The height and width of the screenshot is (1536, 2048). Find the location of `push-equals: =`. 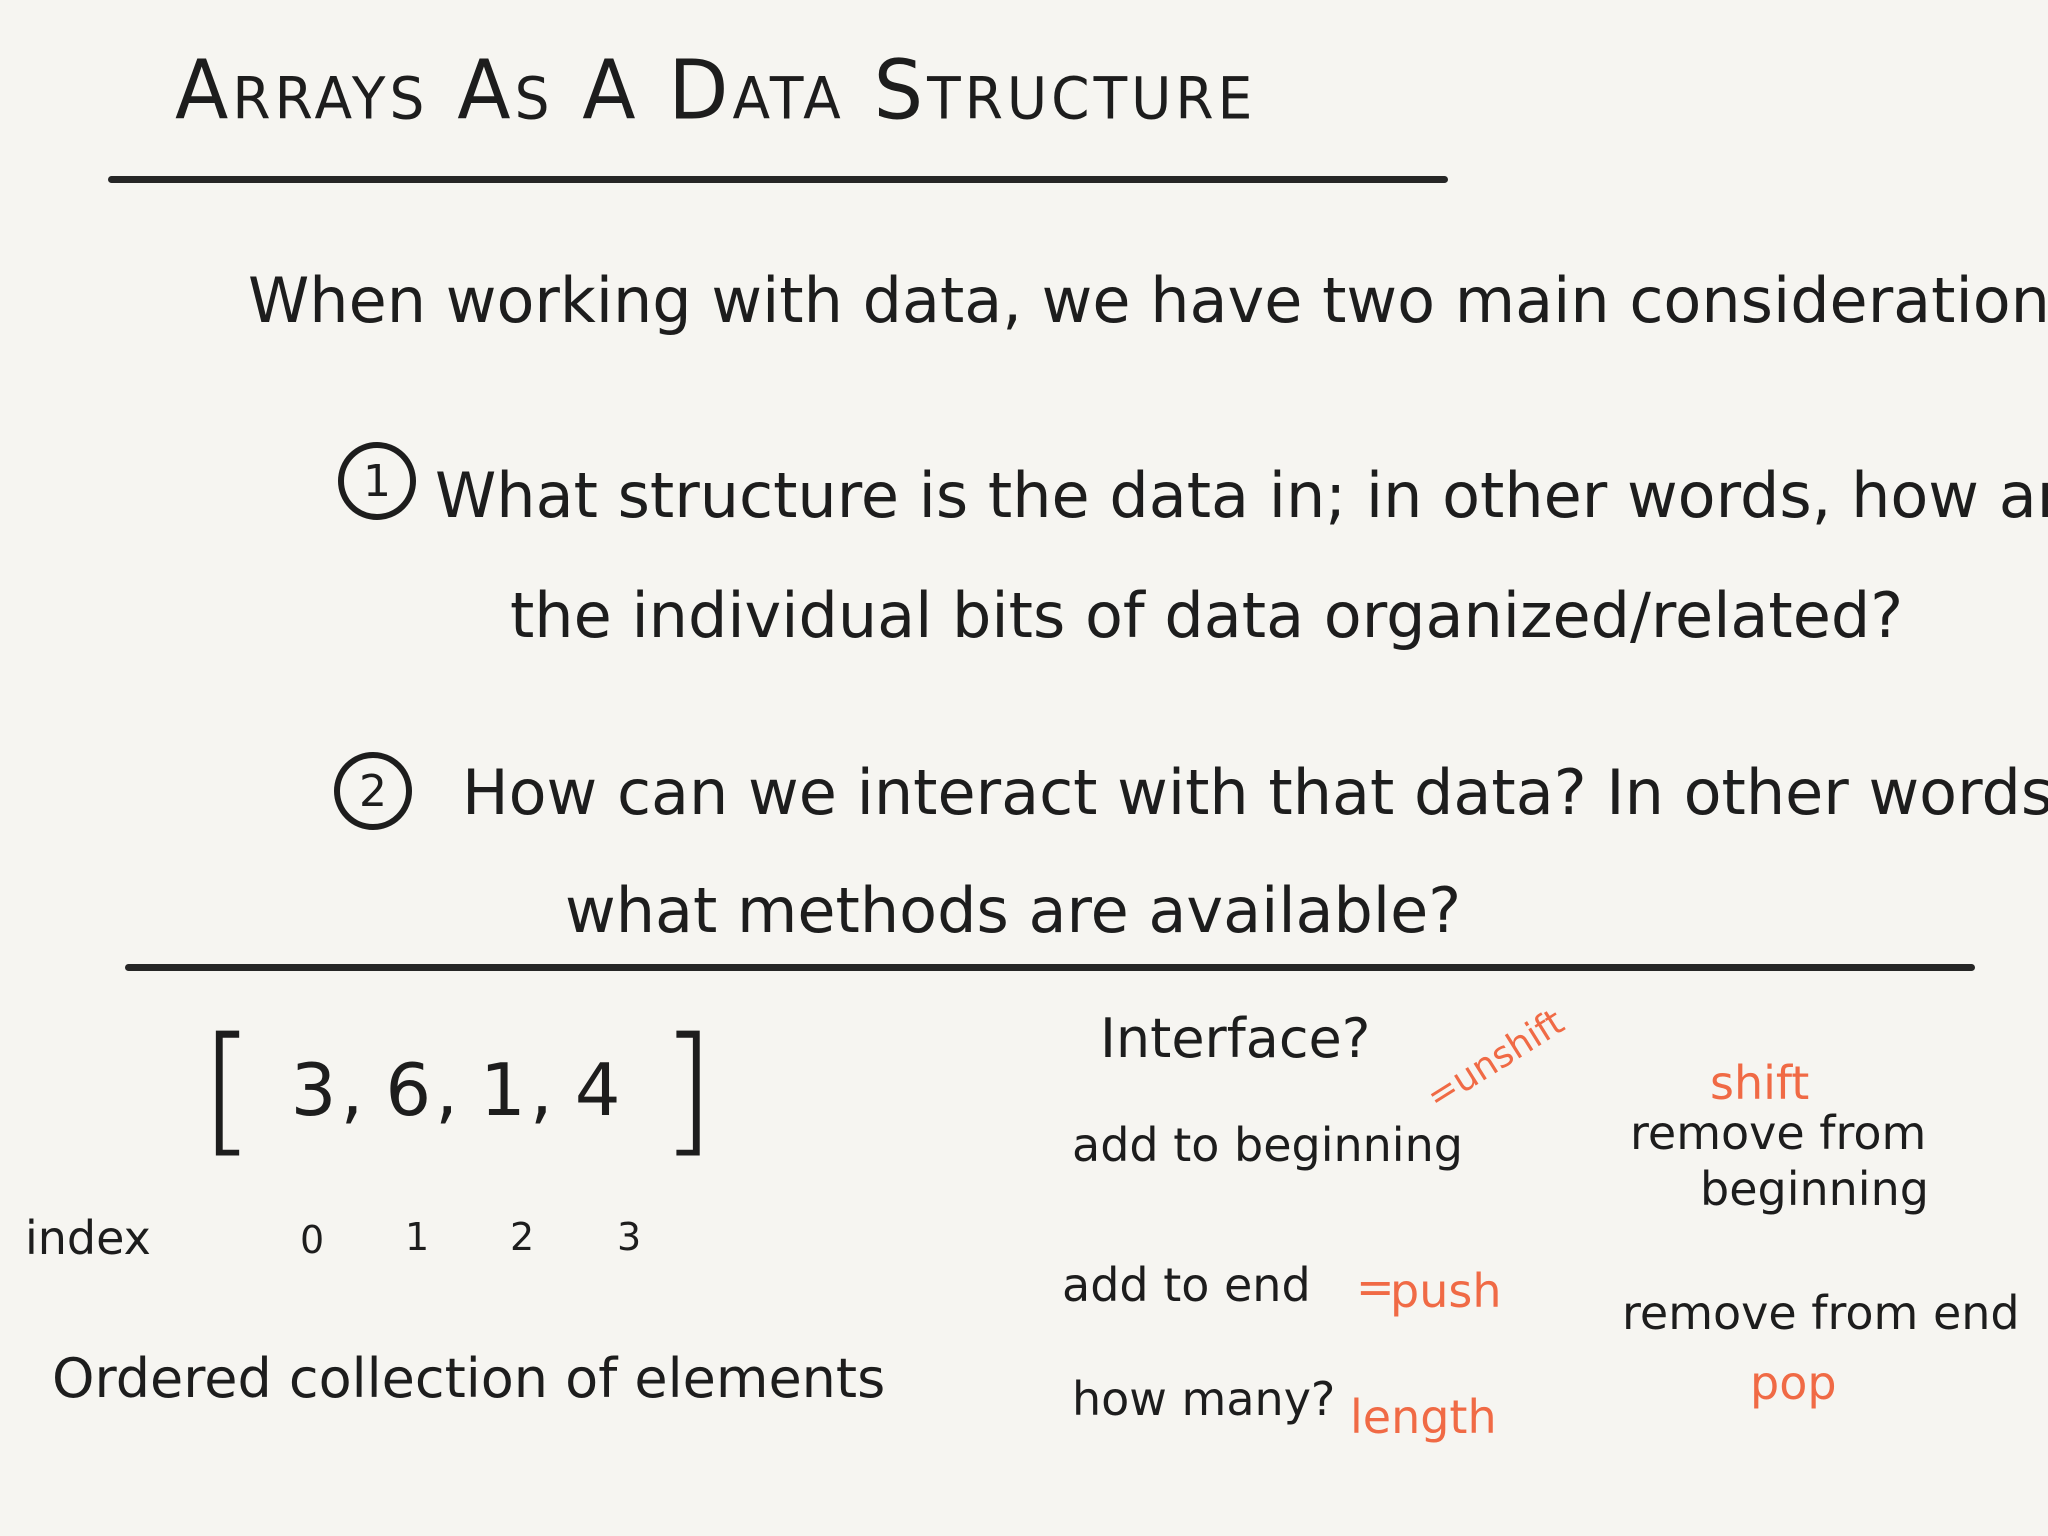

push-equals: = is located at coordinates (1375, 1287).